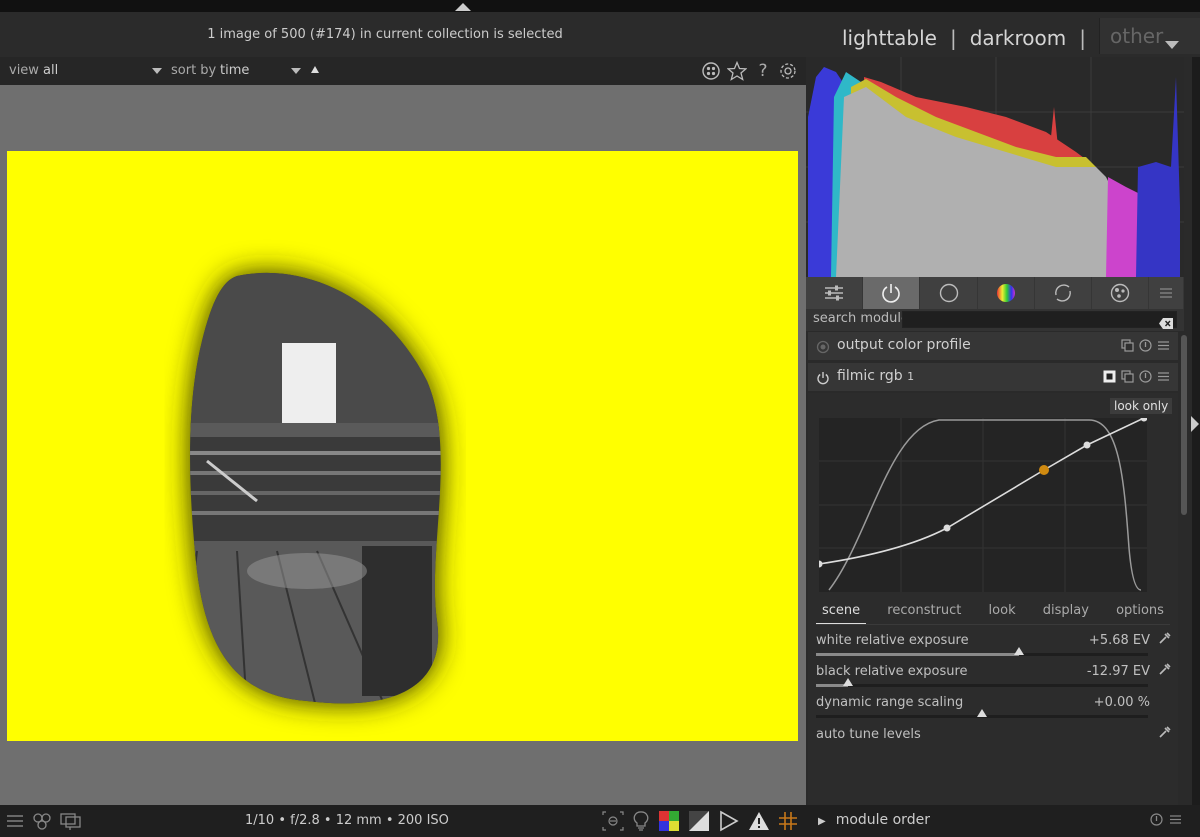 The width and height of the screenshot is (1200, 837). I want to click on tab-reconstruct: reconstruct, so click(924, 614).